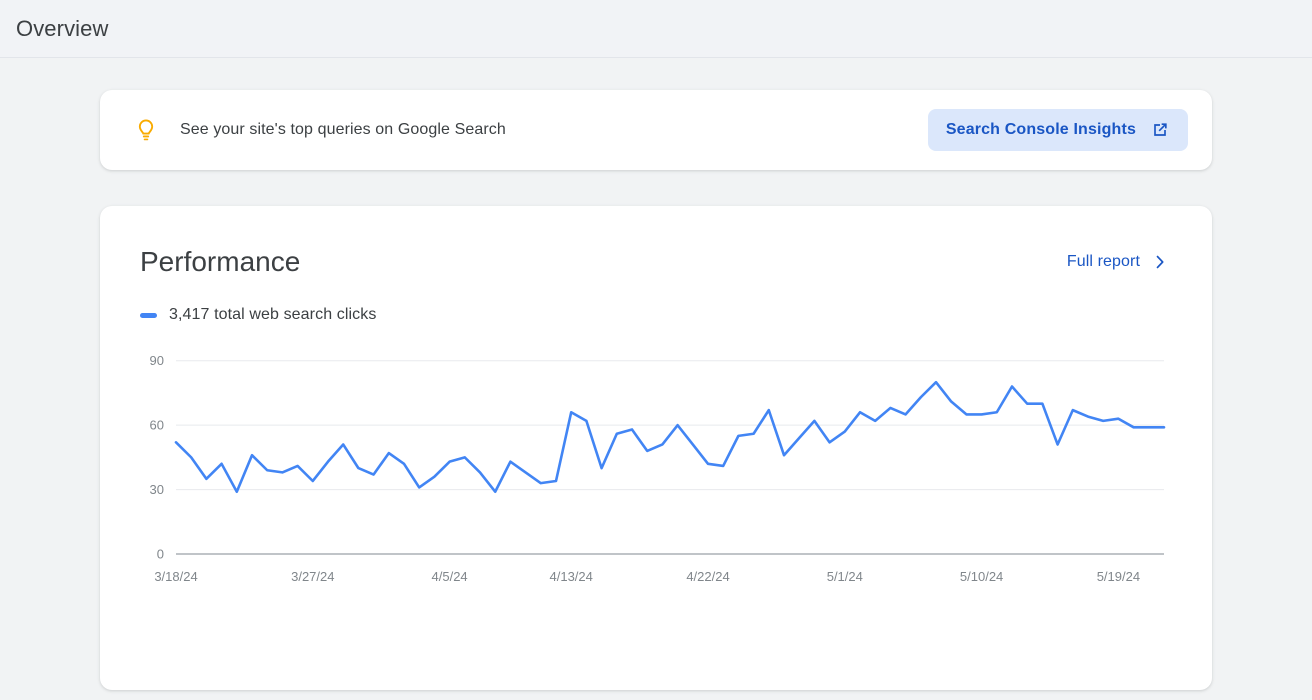 The image size is (1312, 700). Describe the element at coordinates (670, 437) in the screenshot. I see `chart-series-line` at that location.